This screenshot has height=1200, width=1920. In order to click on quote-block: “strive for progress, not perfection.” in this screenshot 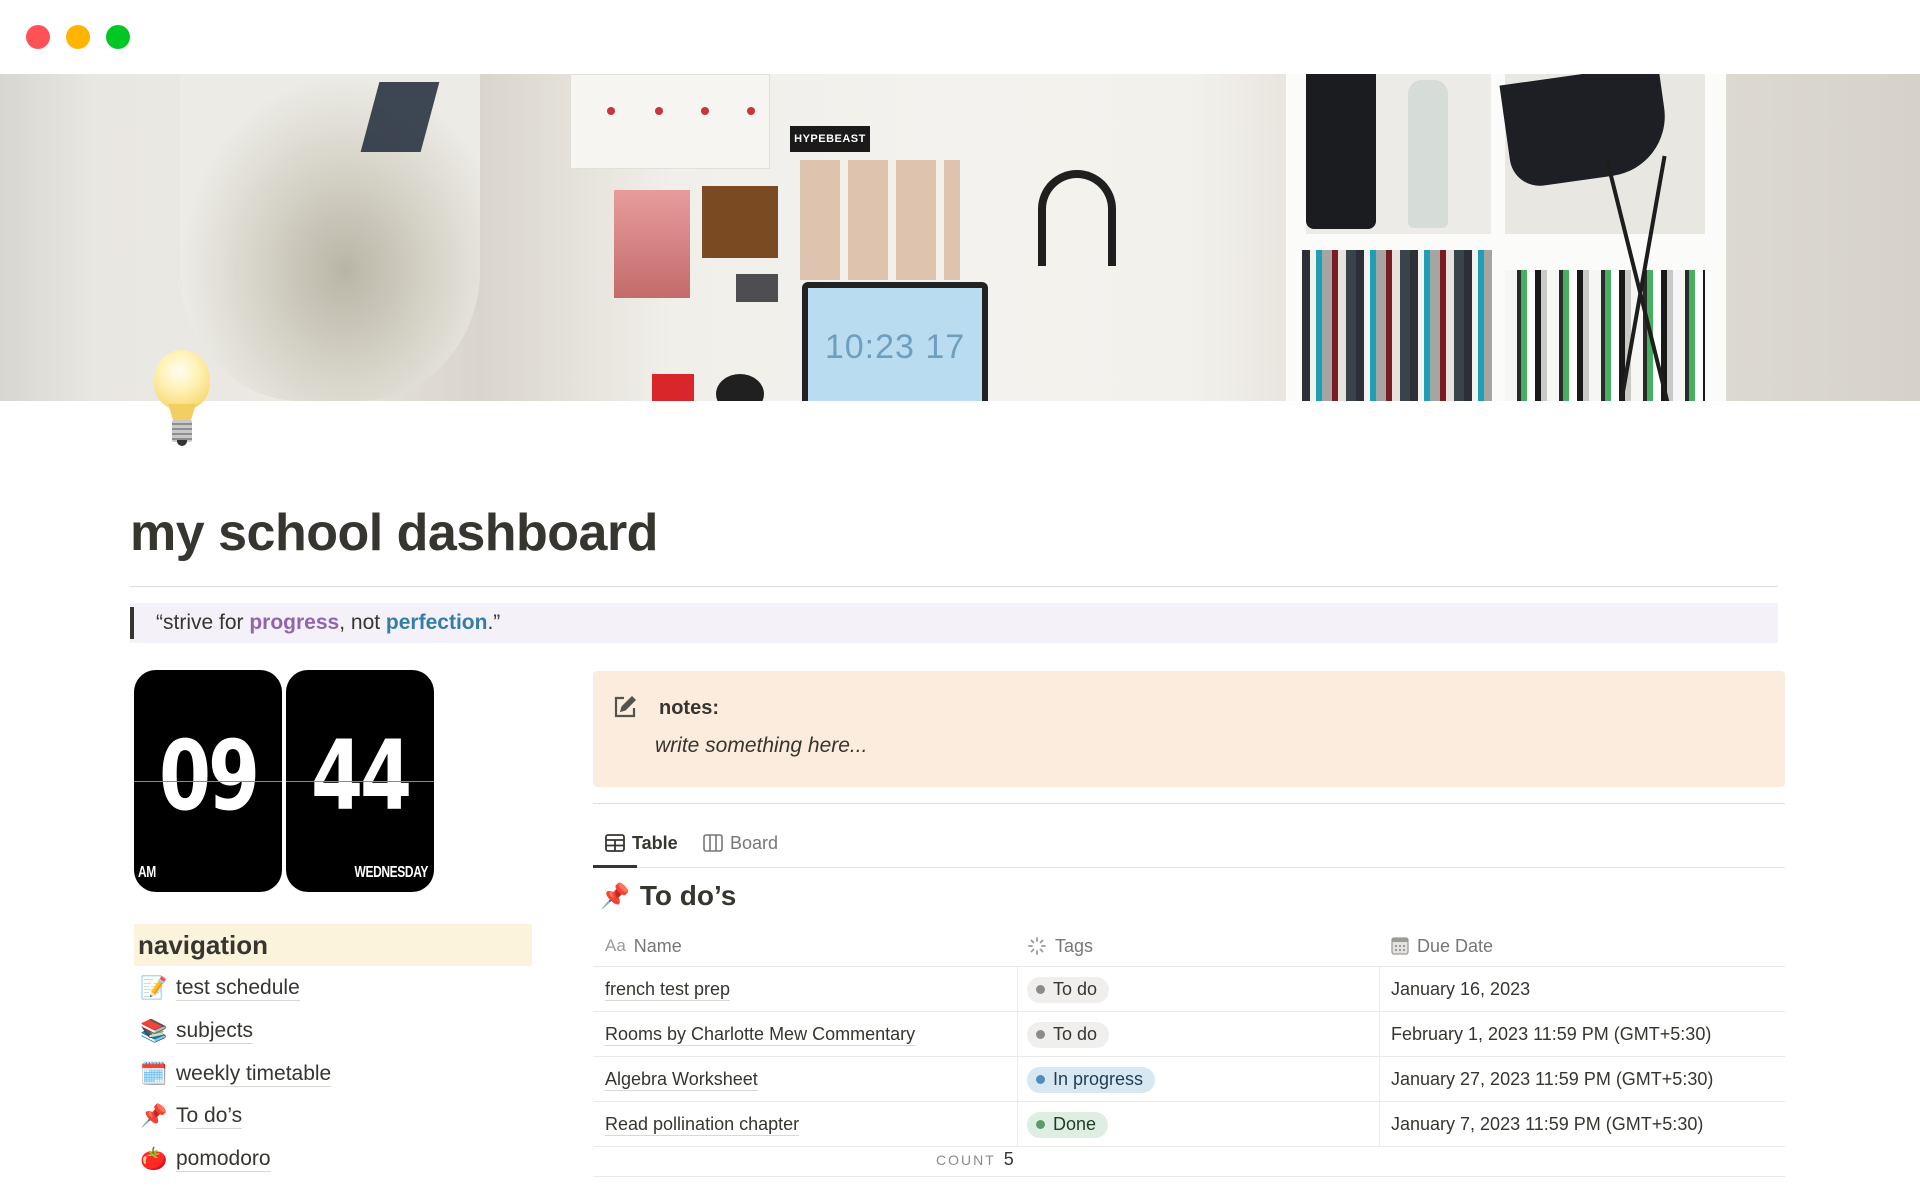, I will do `click(954, 623)`.